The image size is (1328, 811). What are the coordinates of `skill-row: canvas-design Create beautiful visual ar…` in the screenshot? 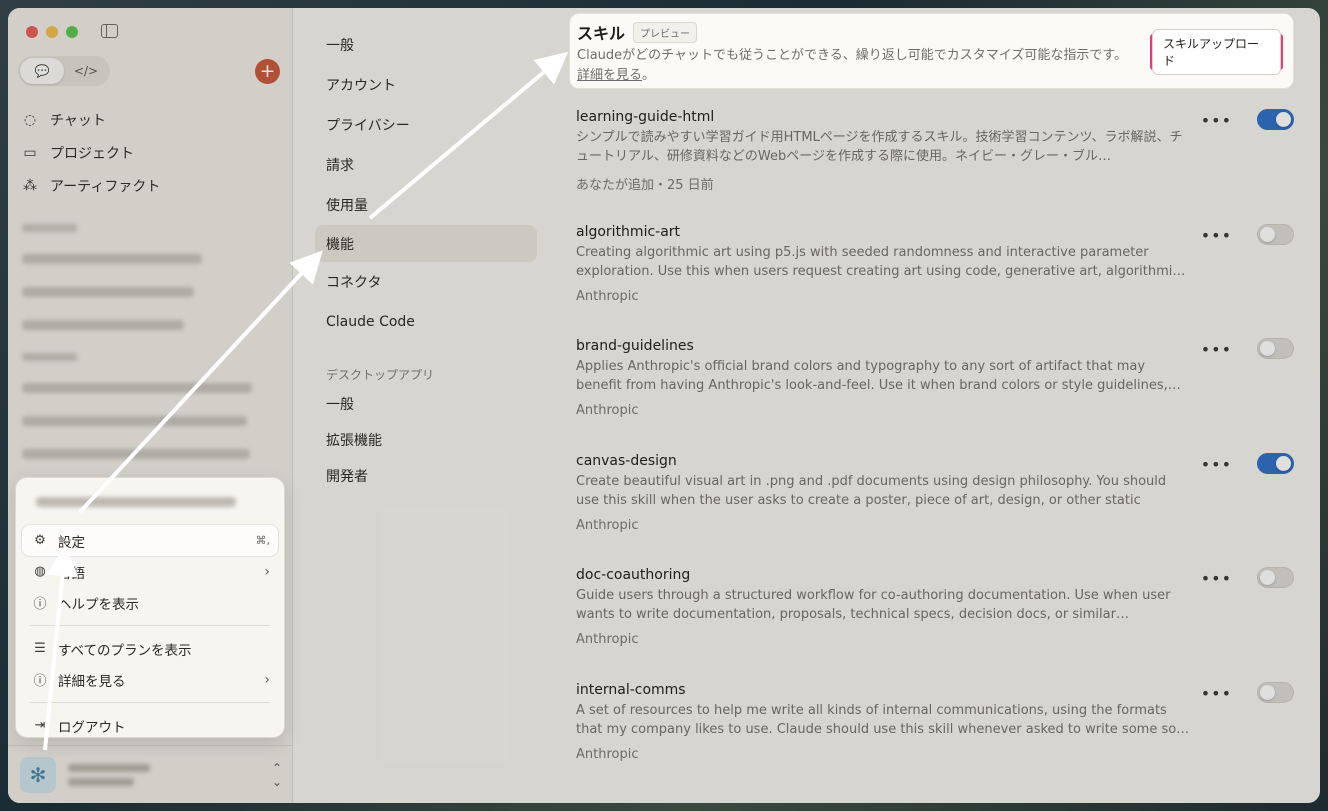 It's located at (931, 510).